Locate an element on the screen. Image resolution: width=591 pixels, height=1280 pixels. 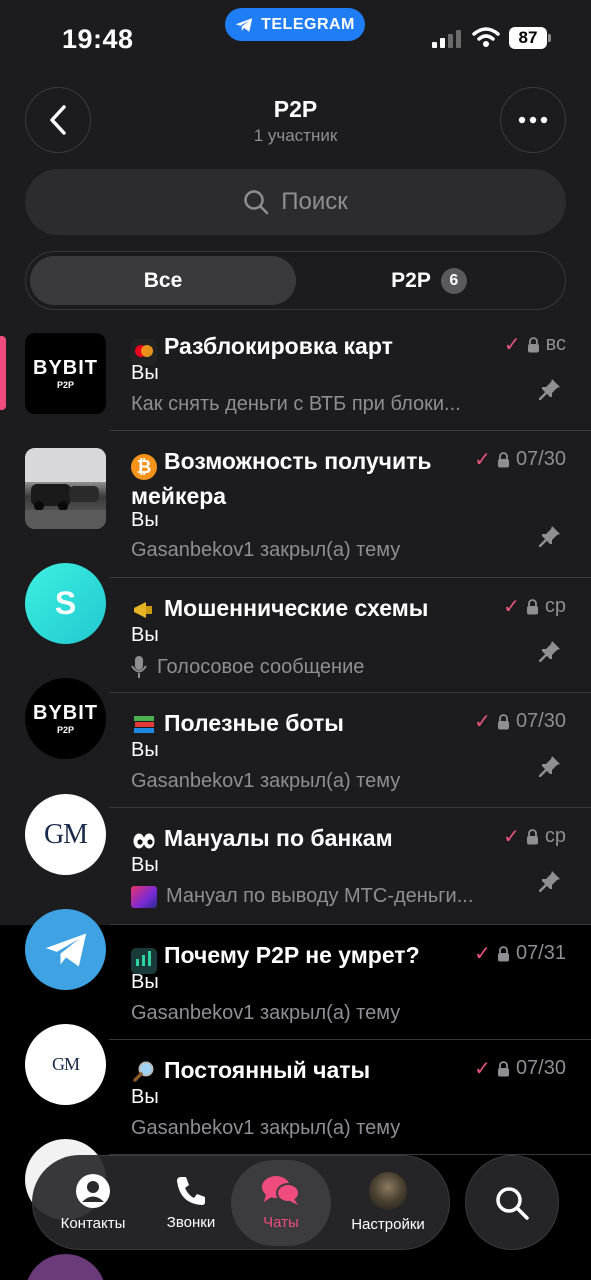
tab-chats: Чаты is located at coordinates (281, 1202).